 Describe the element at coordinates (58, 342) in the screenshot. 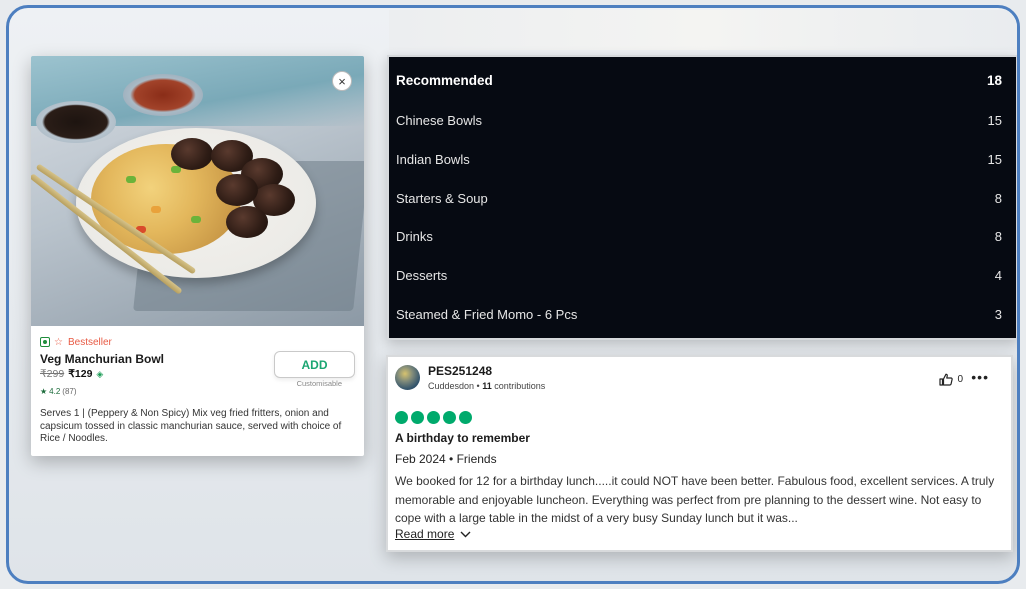

I see `star-icon: ☆` at that location.